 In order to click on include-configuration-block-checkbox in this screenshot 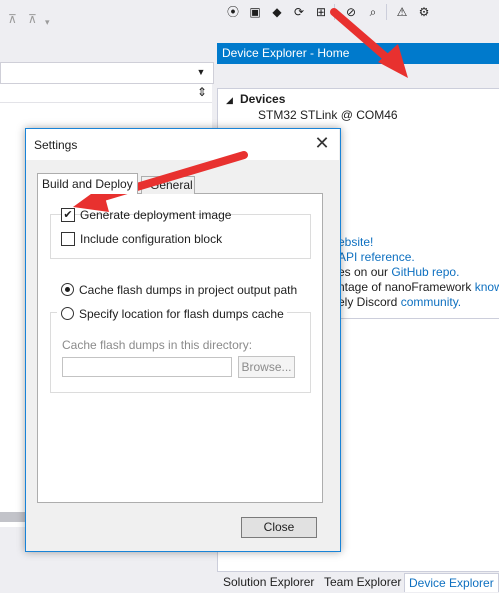, I will do `click(68, 239)`.